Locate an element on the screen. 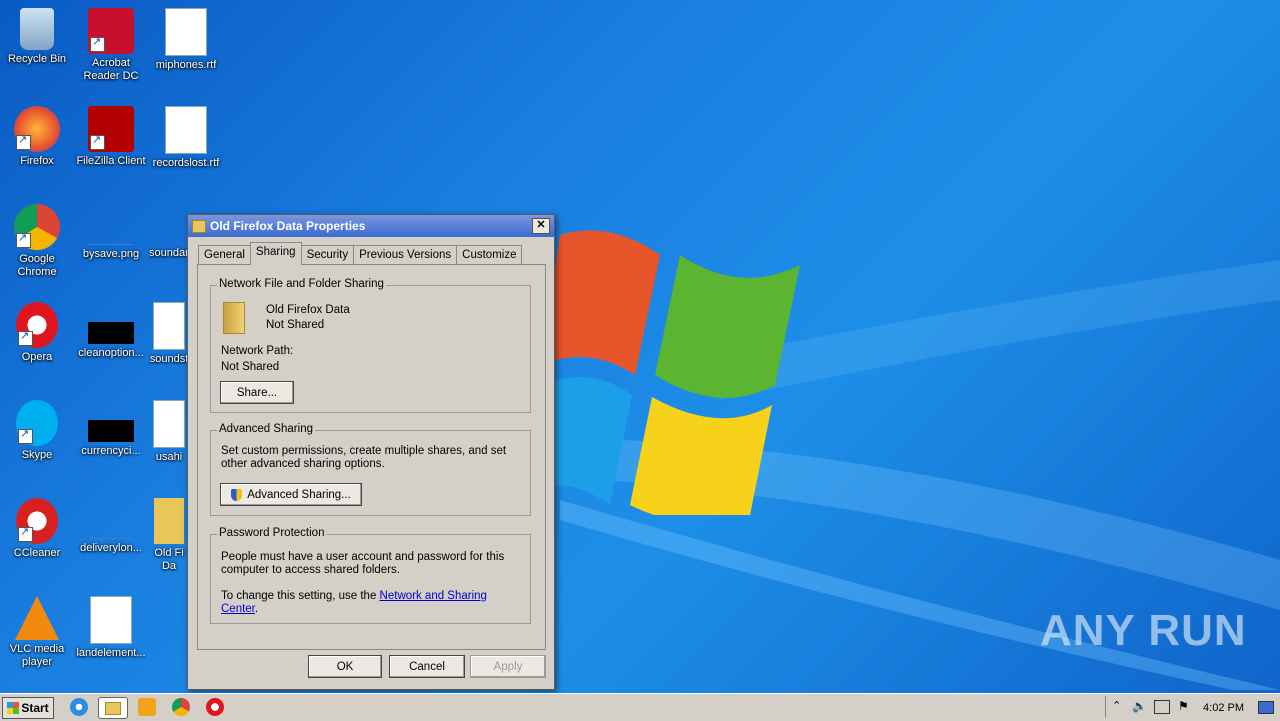 The height and width of the screenshot is (721, 1280). desktop-icon-ccleaner: CCleaner is located at coordinates (37, 529).